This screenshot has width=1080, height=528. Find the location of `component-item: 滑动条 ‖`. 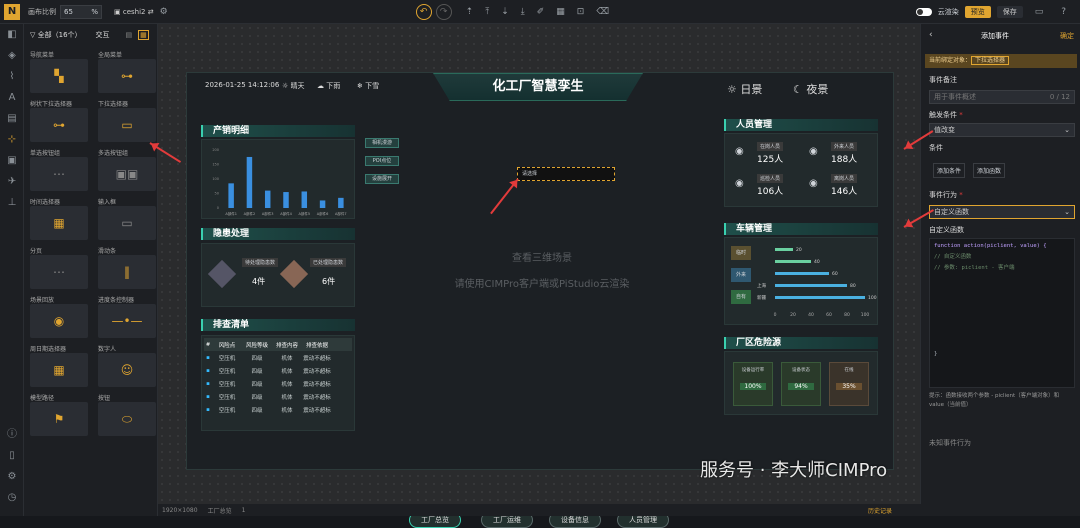

component-item: 滑动条 ‖ is located at coordinates (127, 268).